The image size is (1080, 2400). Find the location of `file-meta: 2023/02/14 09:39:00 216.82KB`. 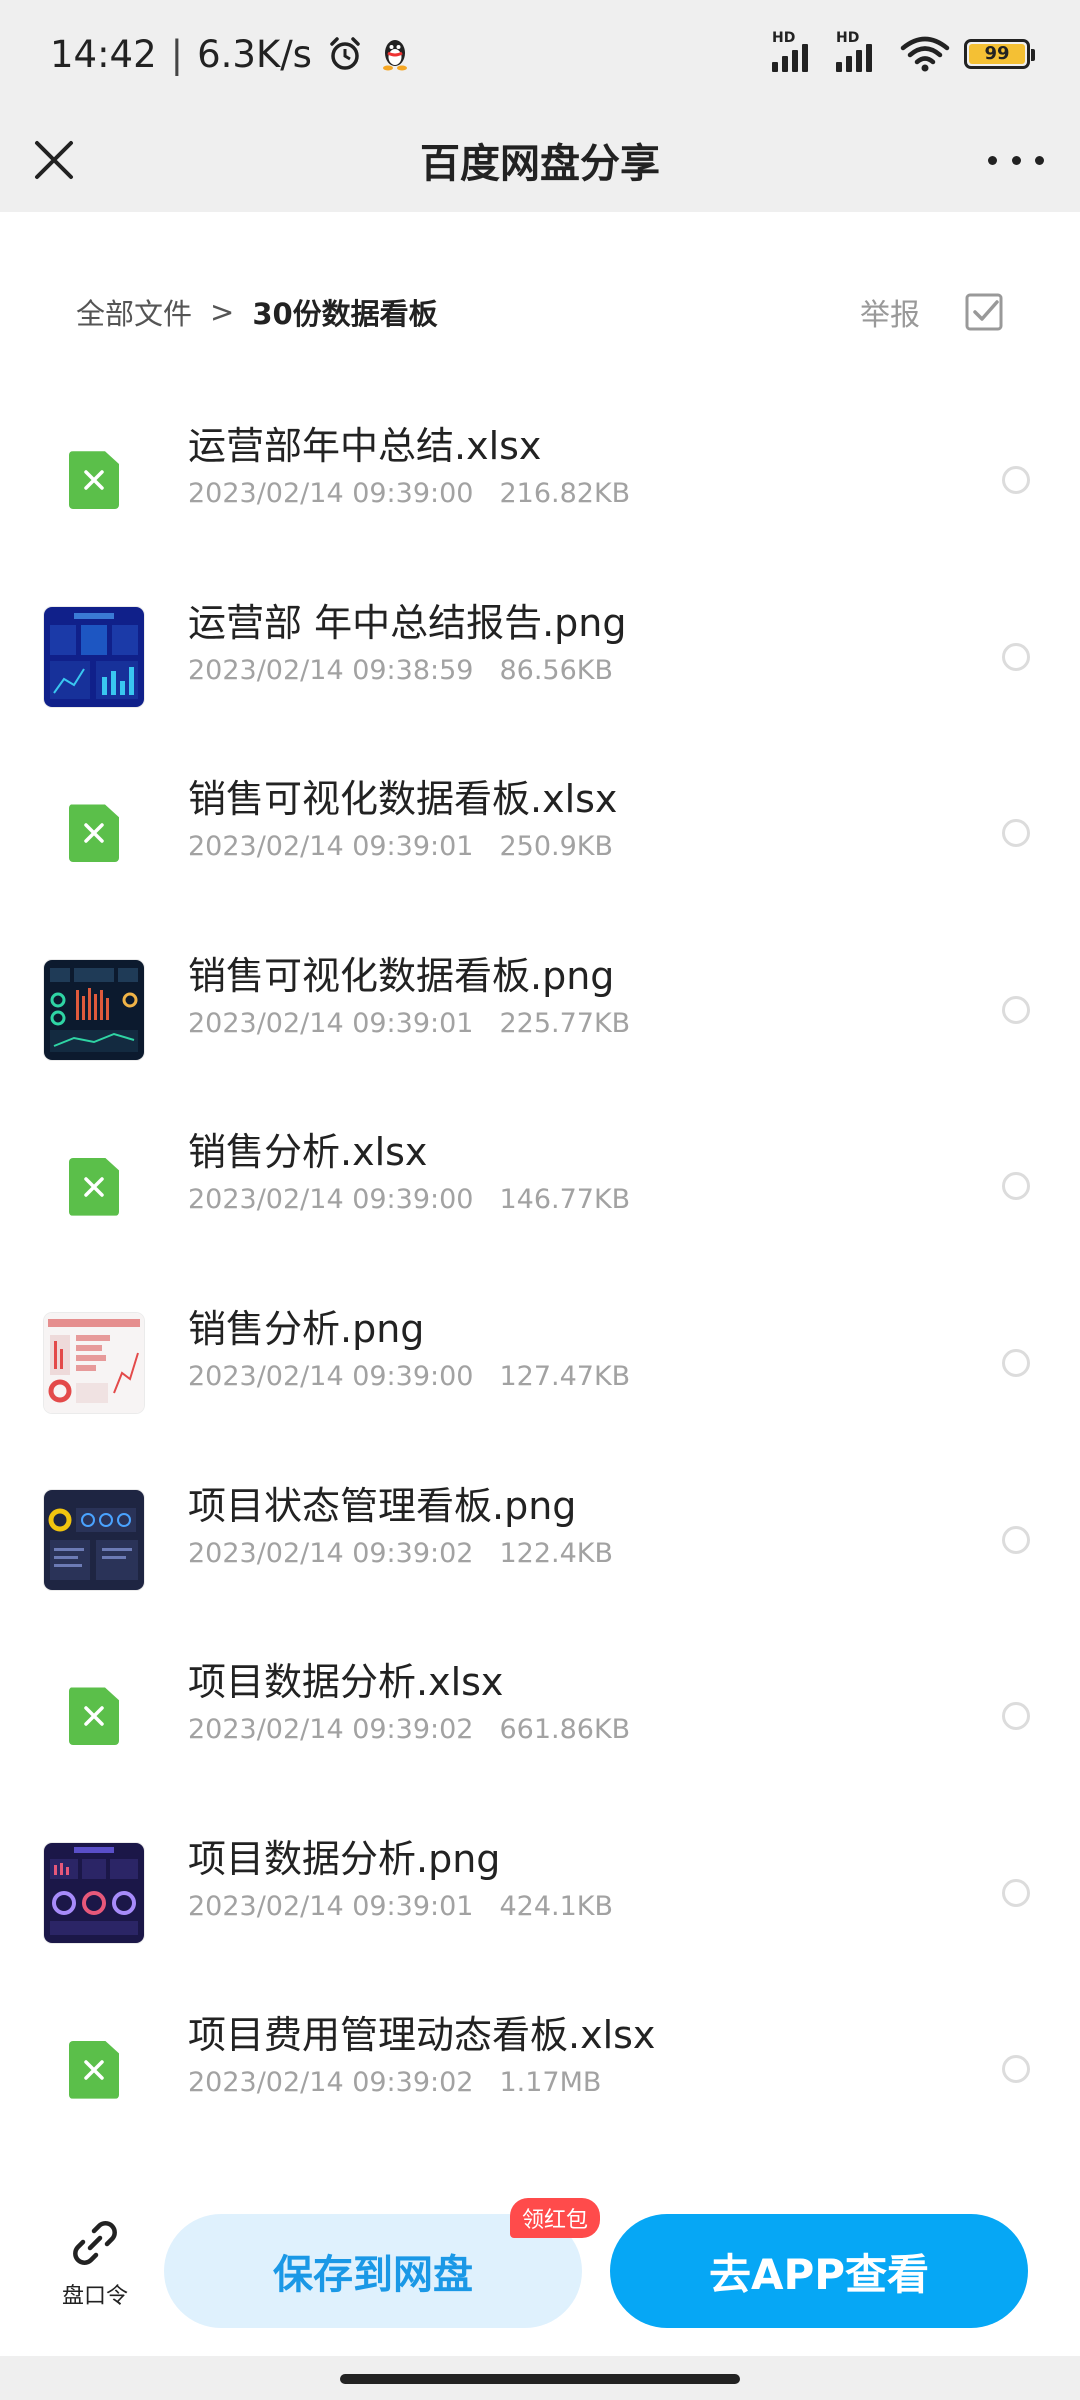

file-meta: 2023/02/14 09:39:00 216.82KB is located at coordinates (409, 493).